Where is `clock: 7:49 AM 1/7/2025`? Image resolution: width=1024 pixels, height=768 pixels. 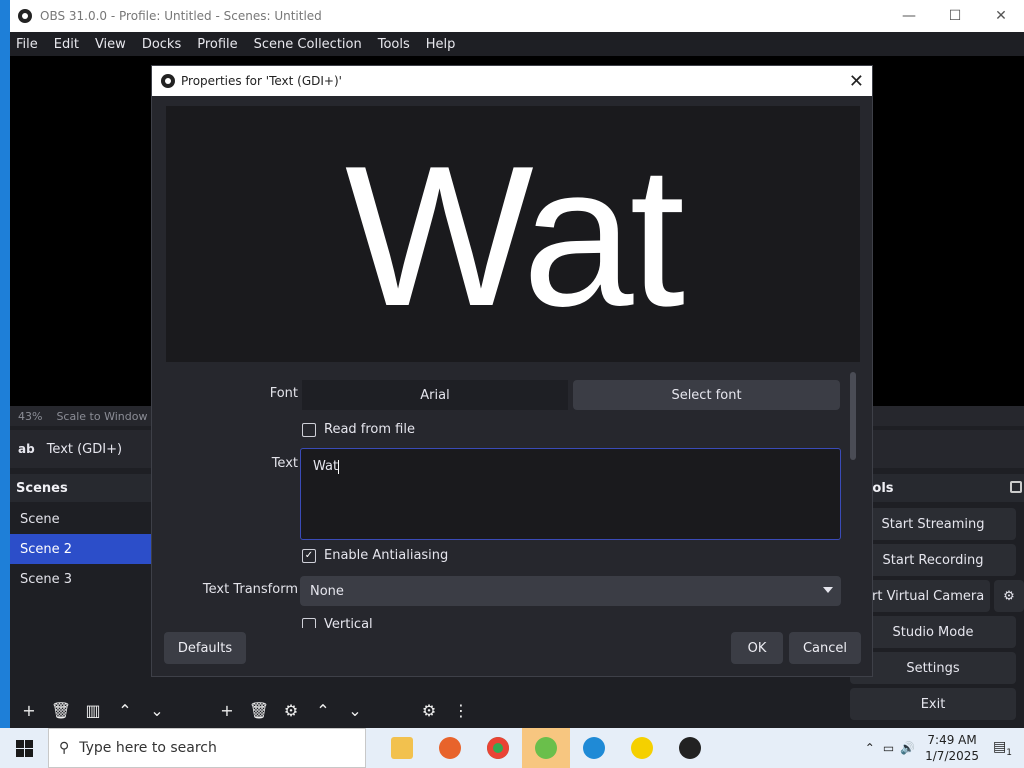
clock: 7:49 AM 1/7/2025 is located at coordinates (952, 748).